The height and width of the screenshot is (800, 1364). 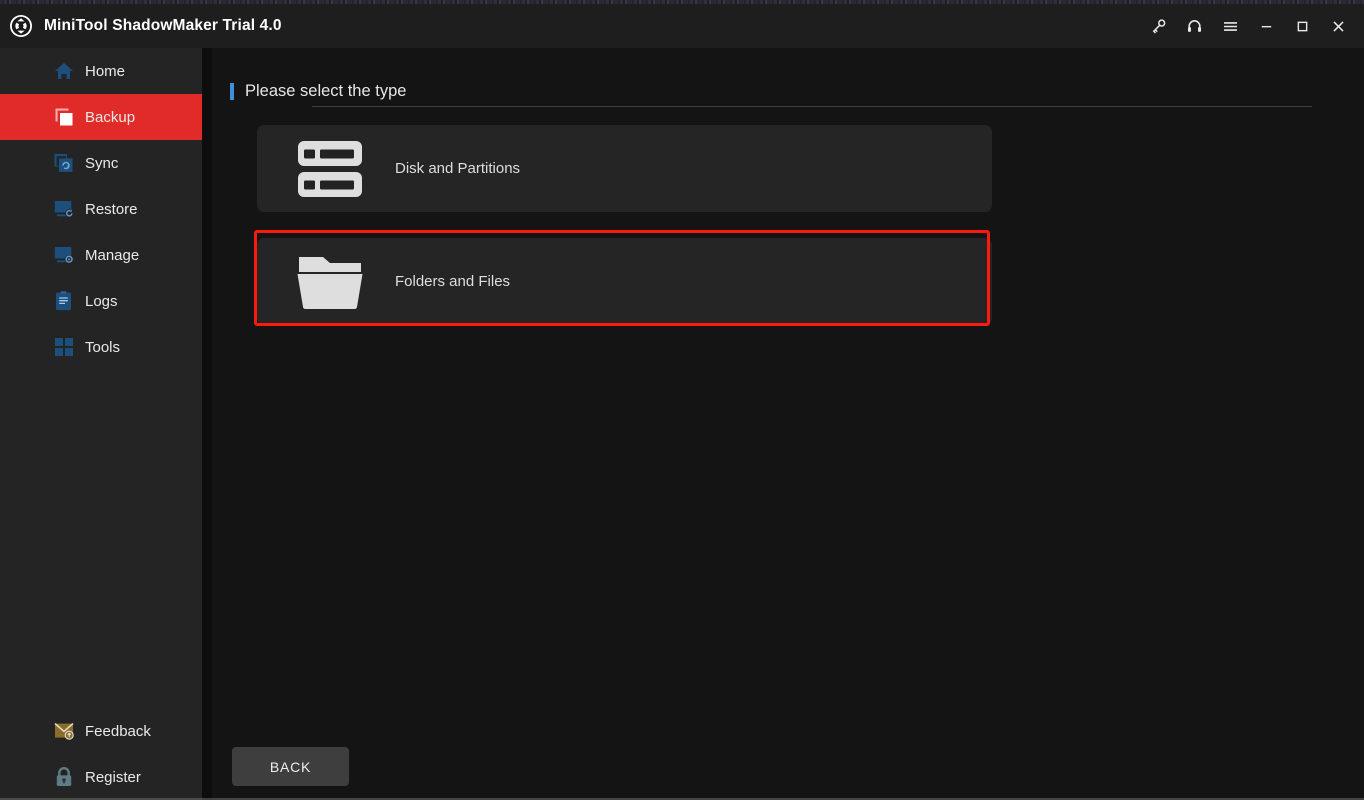 What do you see at coordinates (113, 777) in the screenshot?
I see `sidebar-item-label: Register` at bounding box center [113, 777].